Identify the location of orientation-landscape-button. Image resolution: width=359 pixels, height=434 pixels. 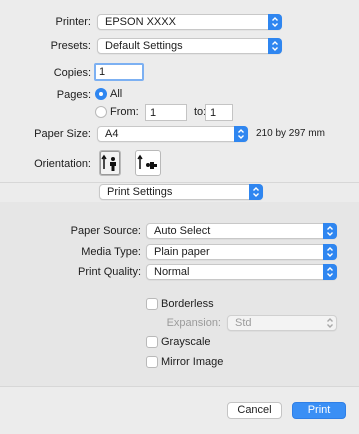
(148, 163).